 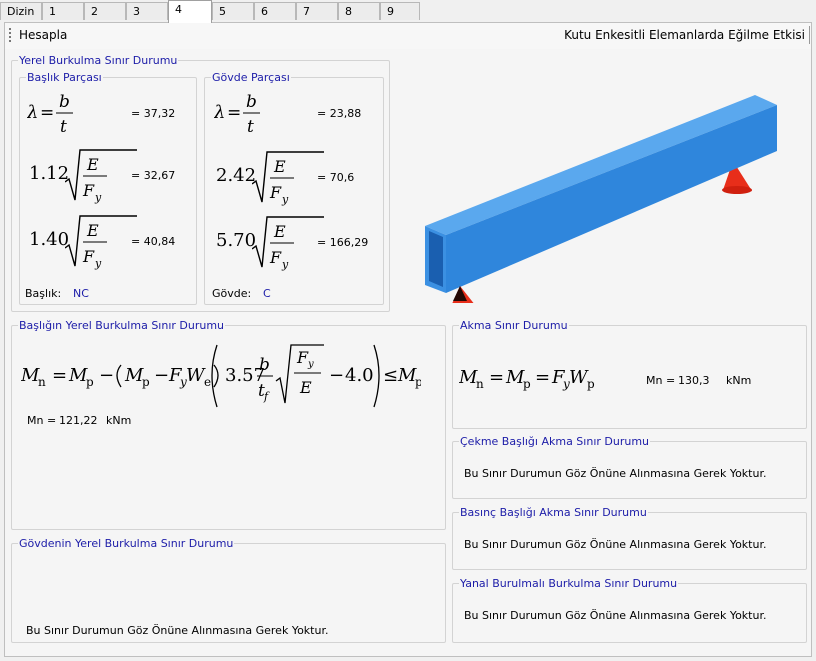 What do you see at coordinates (52, 11) in the screenshot?
I see `tab-label: 1` at bounding box center [52, 11].